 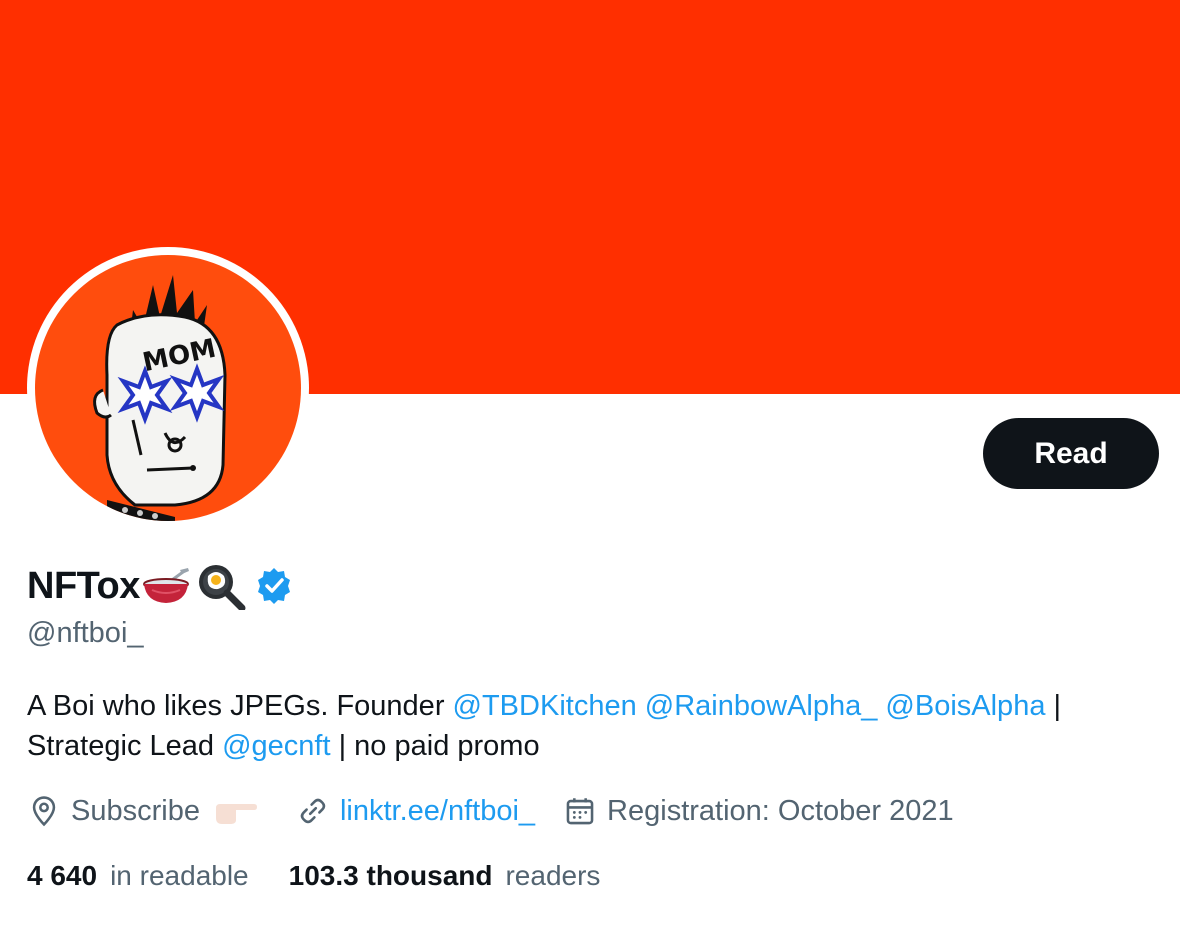 What do you see at coordinates (240, 706) in the screenshot?
I see `bio-text: A Boi who likes JPEGs. Founder` at bounding box center [240, 706].